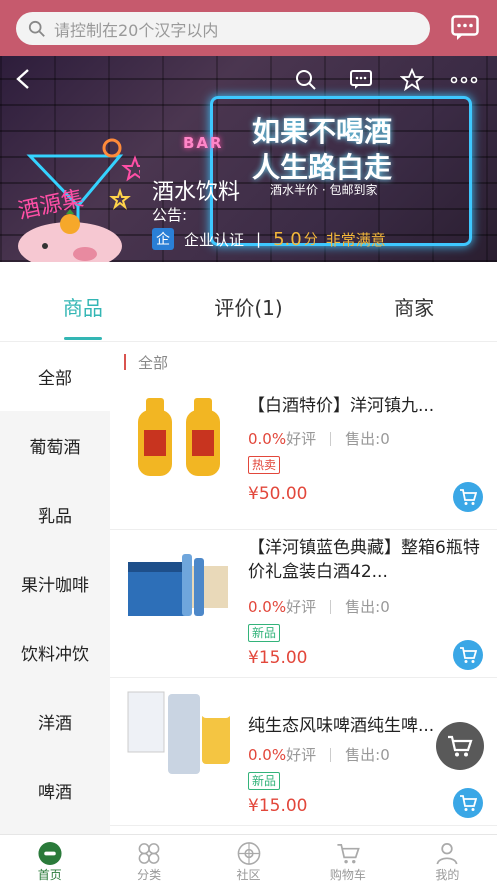  I want to click on tab-merchant: 商家, so click(414, 316).